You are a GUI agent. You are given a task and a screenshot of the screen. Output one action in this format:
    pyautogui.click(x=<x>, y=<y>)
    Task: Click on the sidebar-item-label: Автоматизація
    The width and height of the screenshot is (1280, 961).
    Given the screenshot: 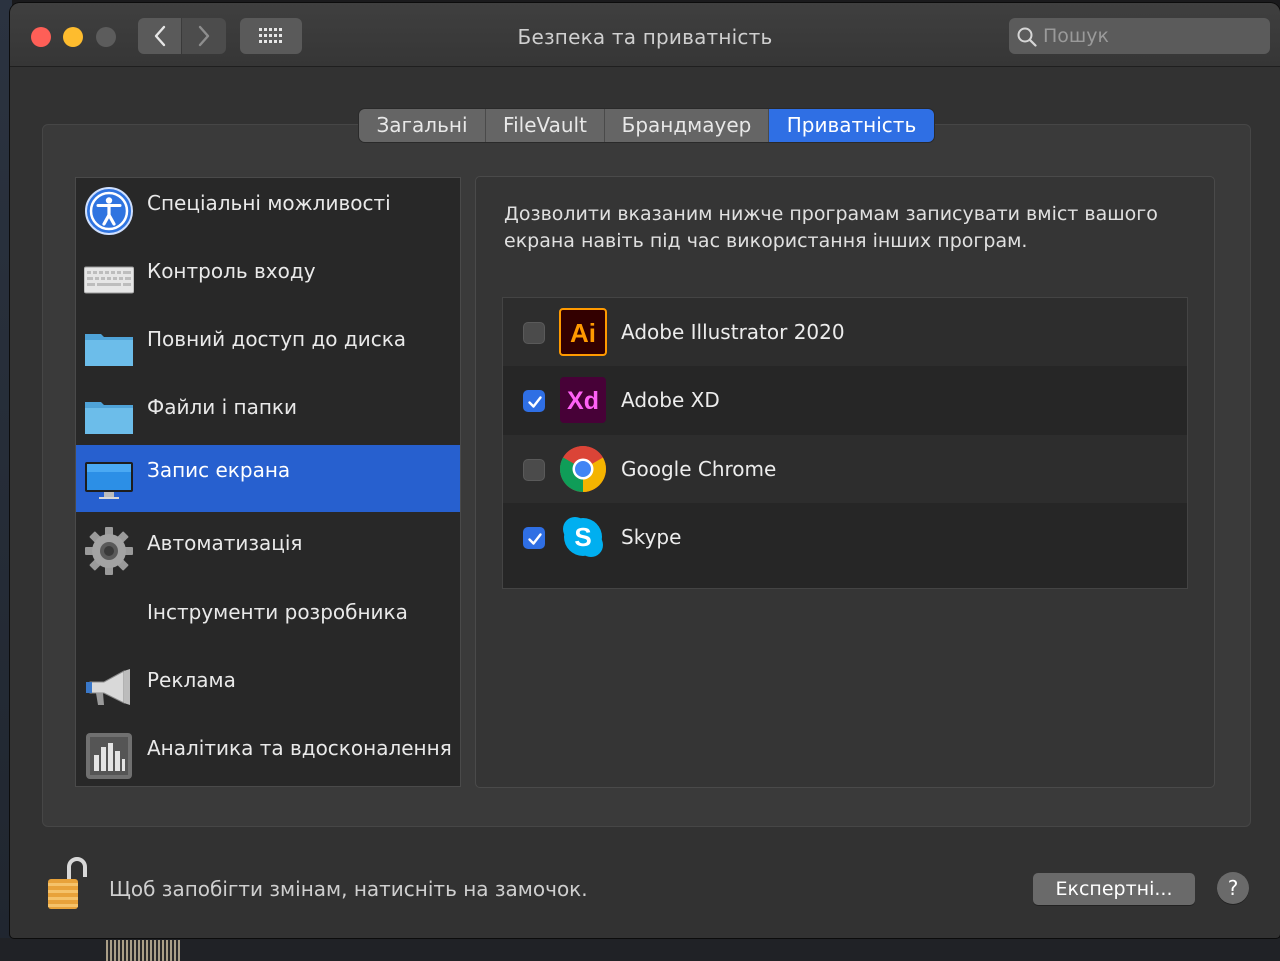 What is the action you would take?
    pyautogui.click(x=225, y=543)
    